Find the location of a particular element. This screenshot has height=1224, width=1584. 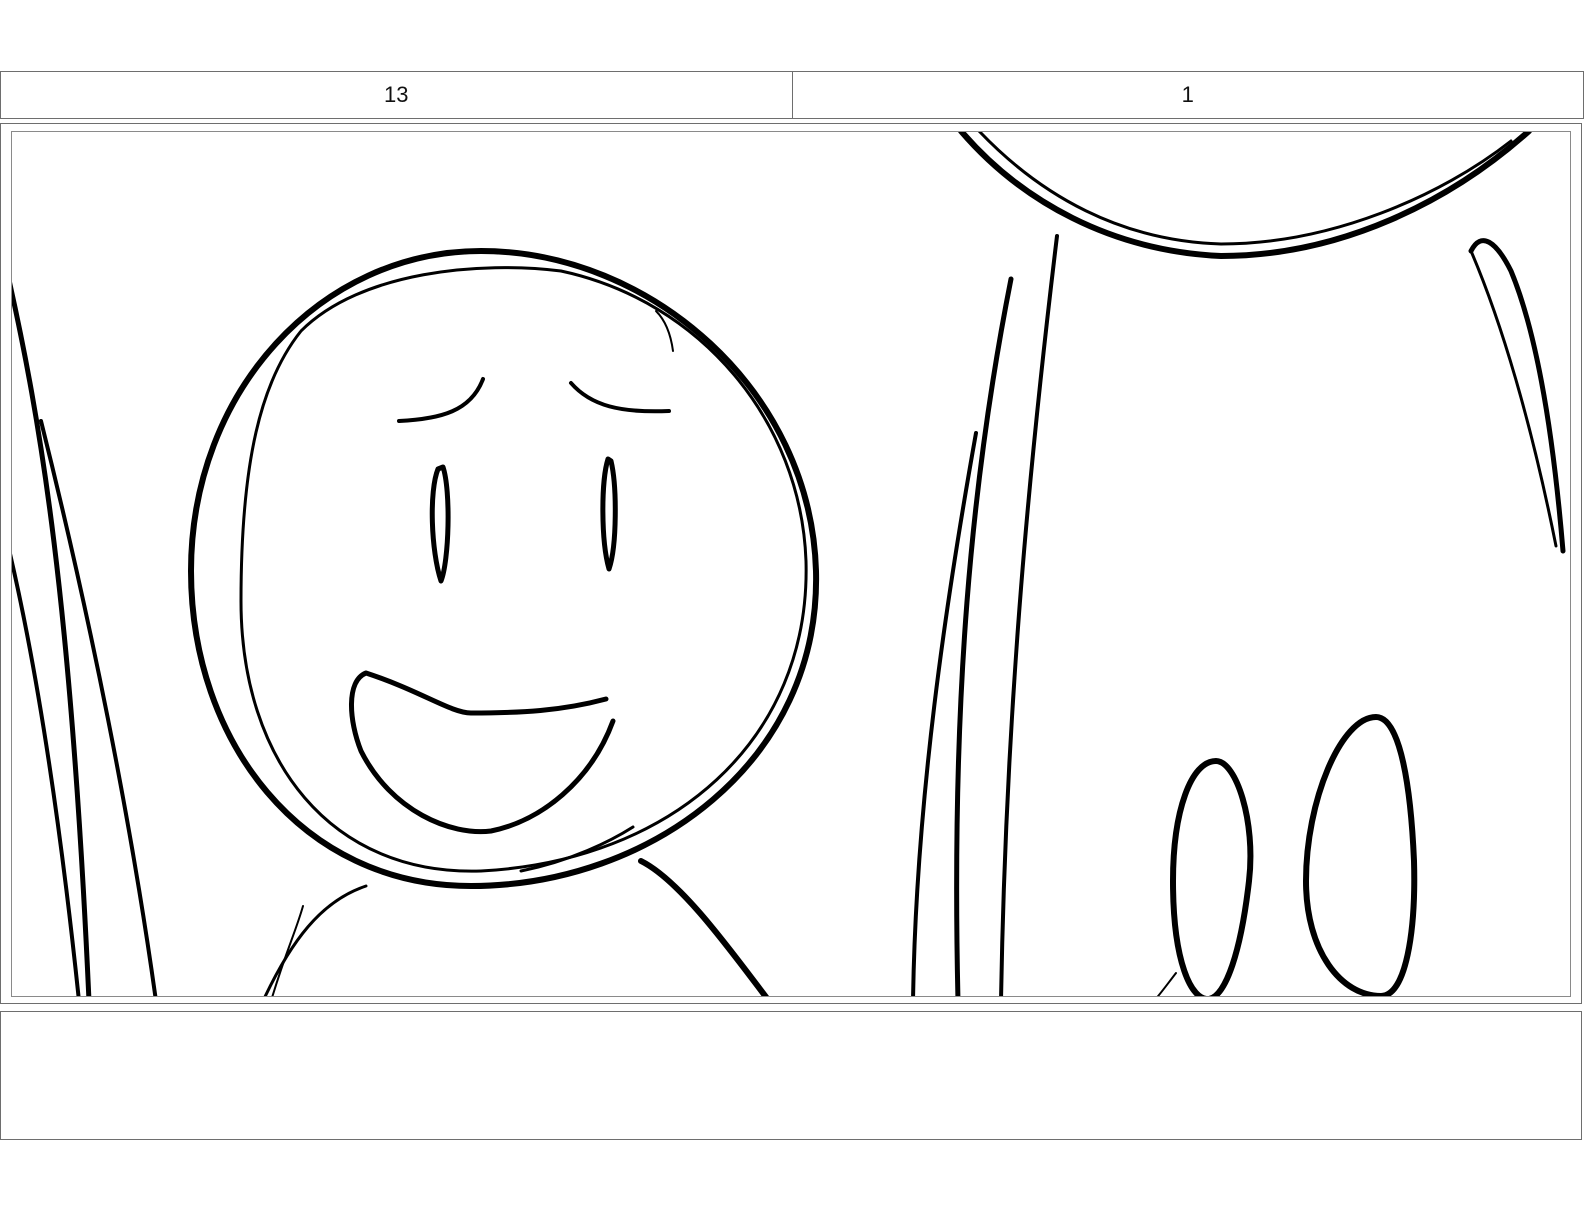

shoulder-left-tick is located at coordinates (287, 950).